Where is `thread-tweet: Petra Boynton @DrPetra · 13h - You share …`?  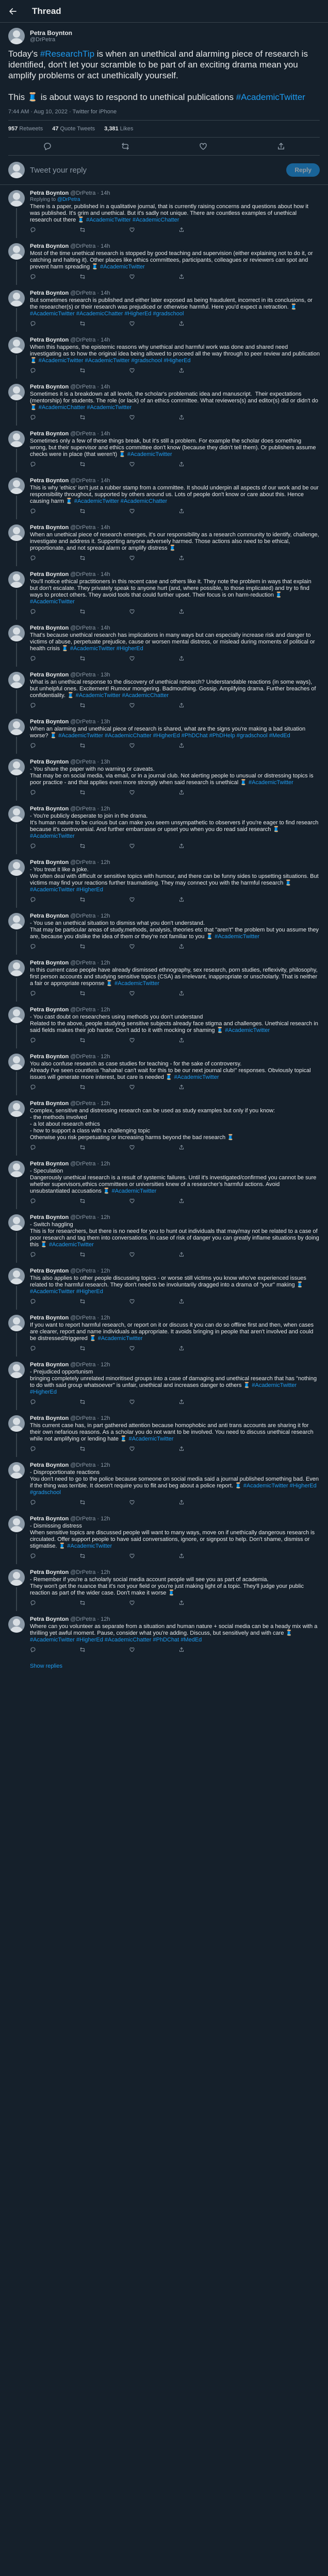 thread-tweet: Petra Boynton @DrPetra · 13h - You share … is located at coordinates (164, 777).